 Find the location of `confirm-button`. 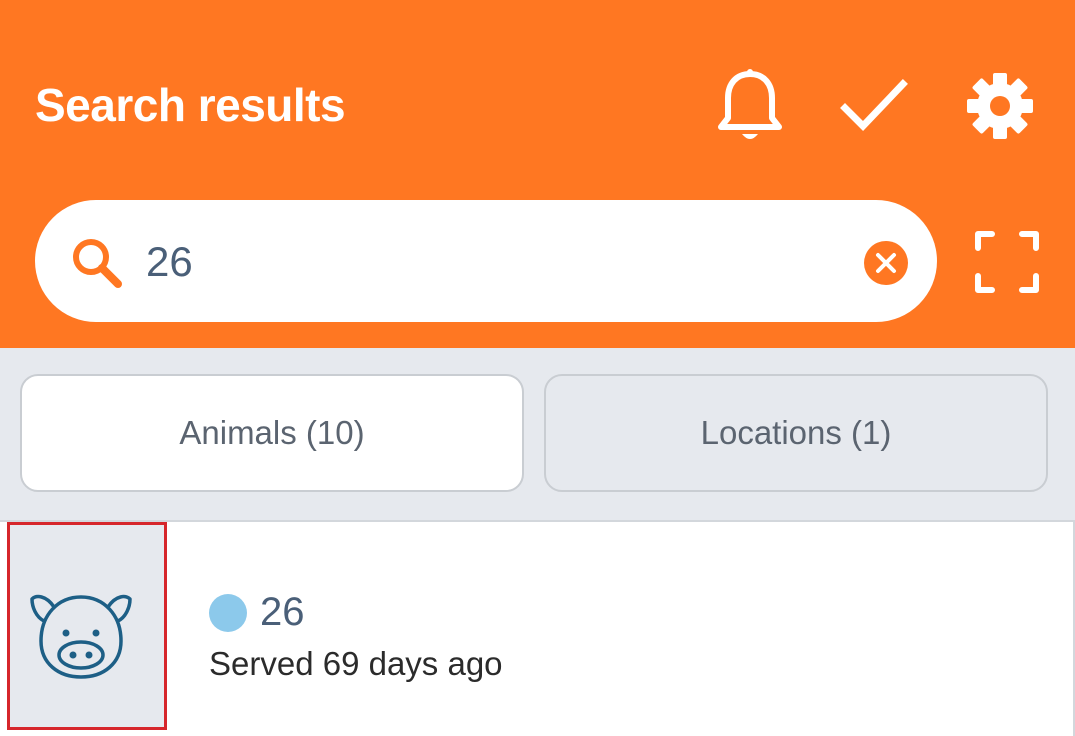

confirm-button is located at coordinates (874, 106).